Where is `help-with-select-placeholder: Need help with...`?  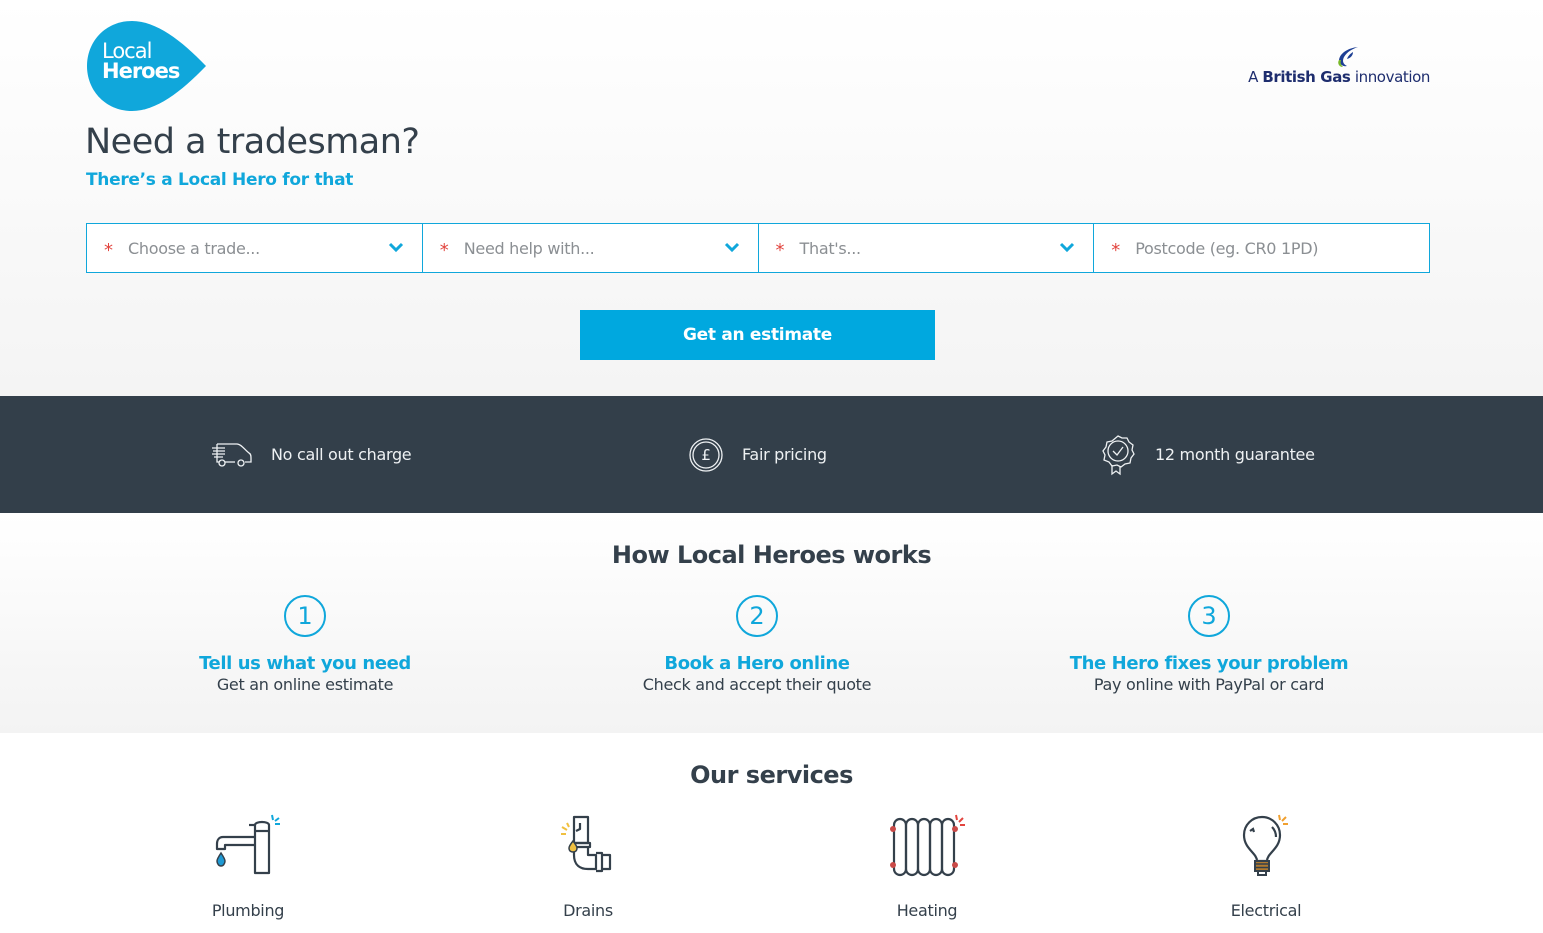
help-with-select-placeholder: Need help with... is located at coordinates (529, 248).